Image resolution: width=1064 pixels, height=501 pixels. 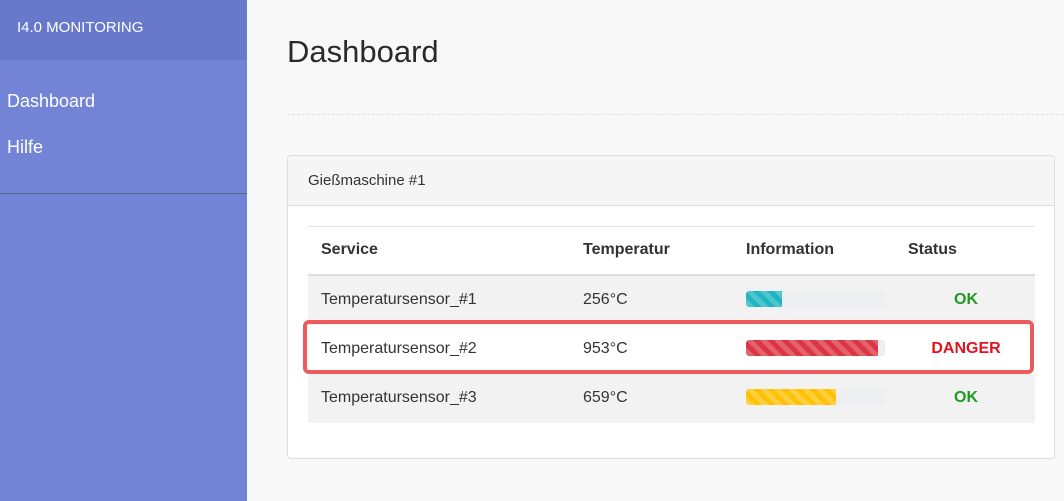 I want to click on column-header-information: Information, so click(x=790, y=249).